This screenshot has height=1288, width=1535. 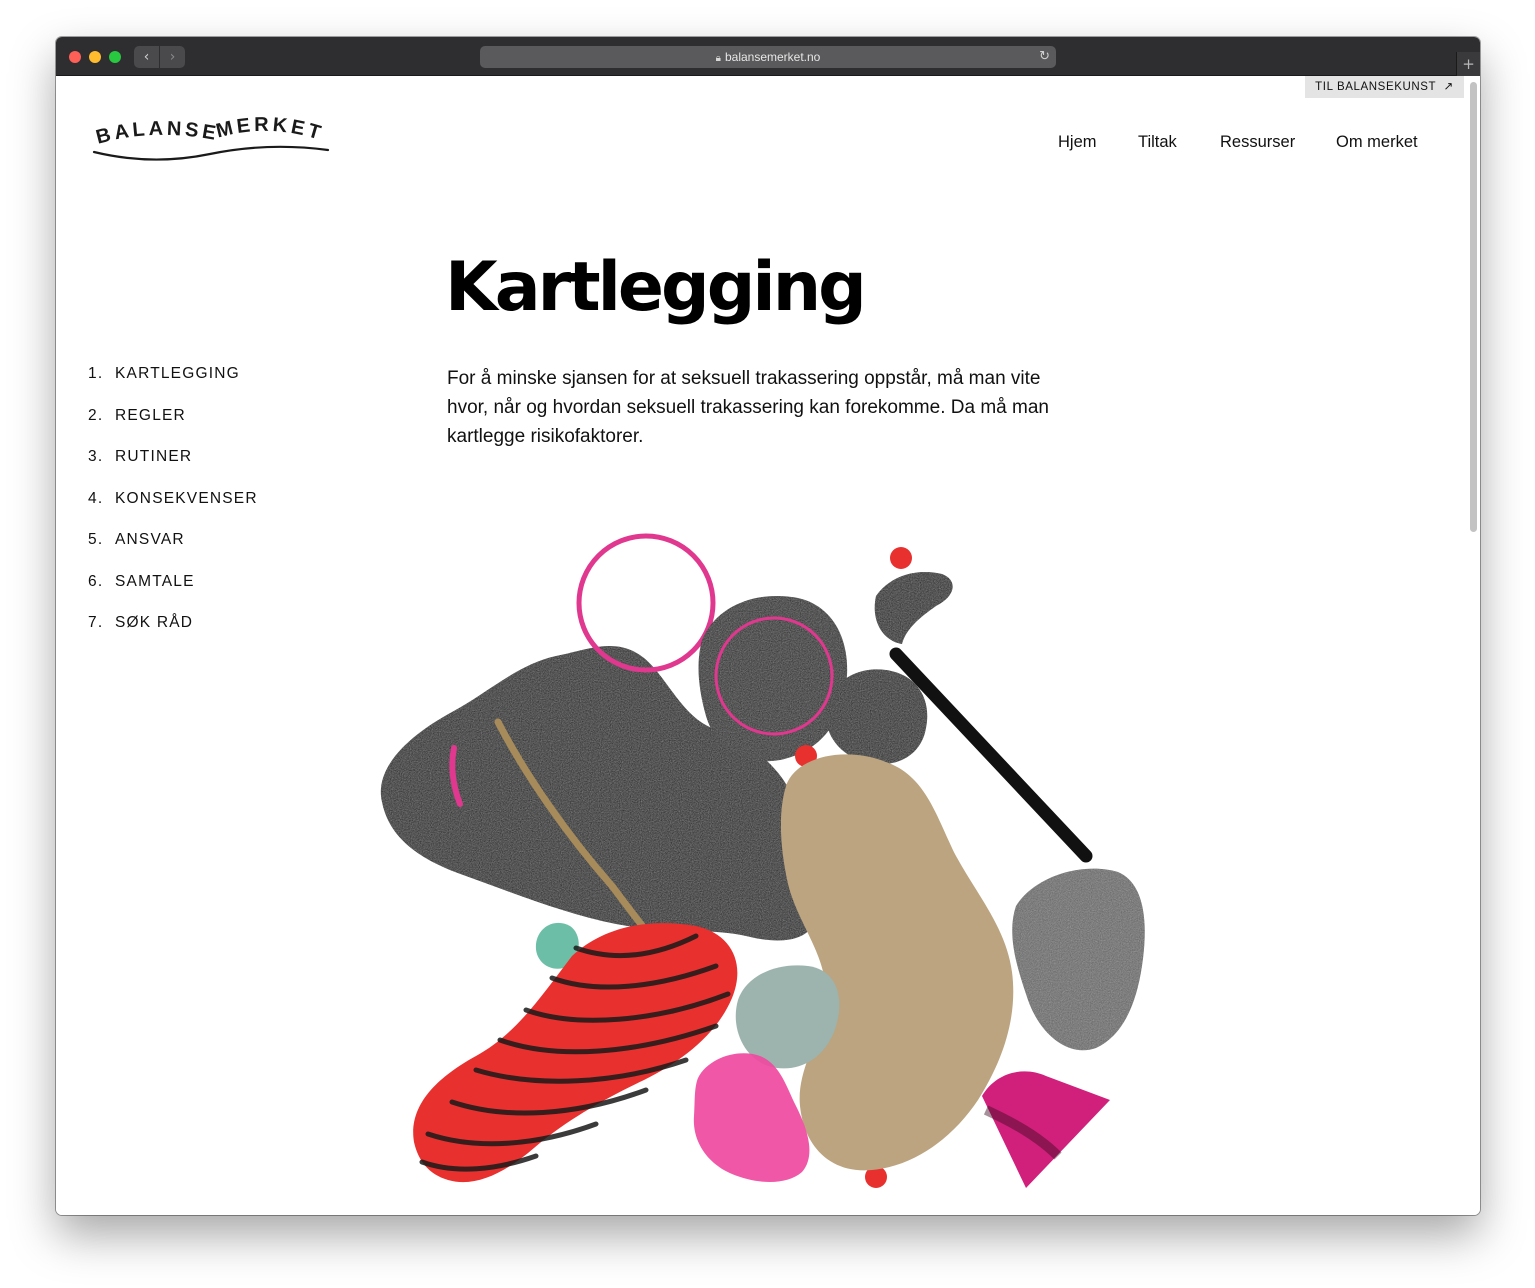 I want to click on pink-ring, so click(x=646, y=603).